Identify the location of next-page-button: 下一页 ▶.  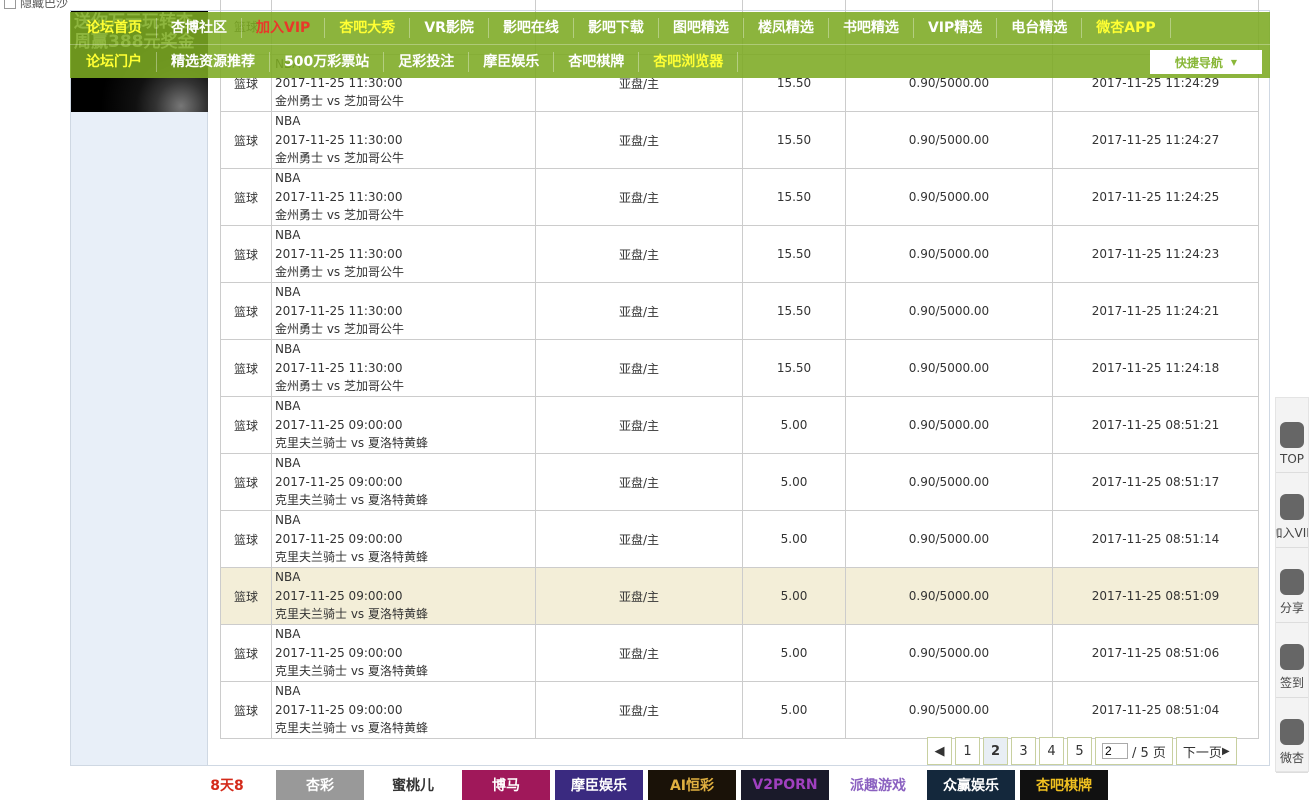
(1206, 751).